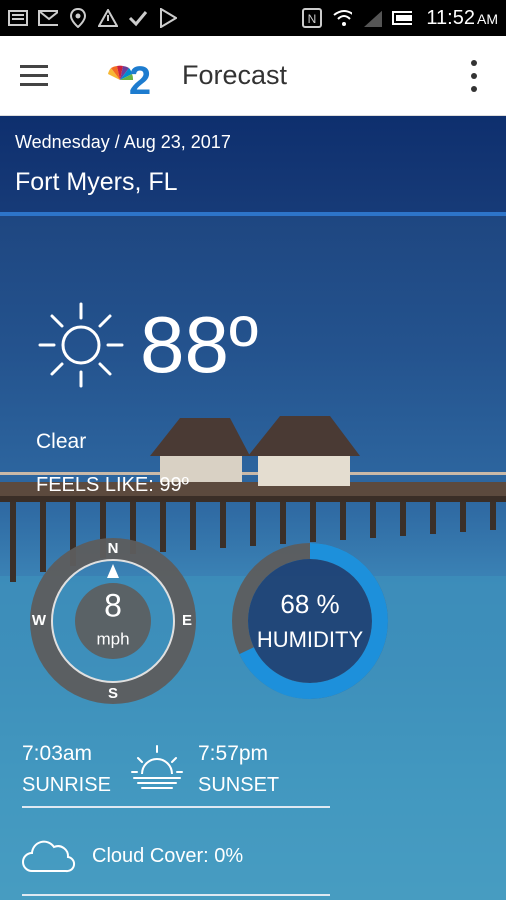  I want to click on compass-n: N, so click(113, 548).